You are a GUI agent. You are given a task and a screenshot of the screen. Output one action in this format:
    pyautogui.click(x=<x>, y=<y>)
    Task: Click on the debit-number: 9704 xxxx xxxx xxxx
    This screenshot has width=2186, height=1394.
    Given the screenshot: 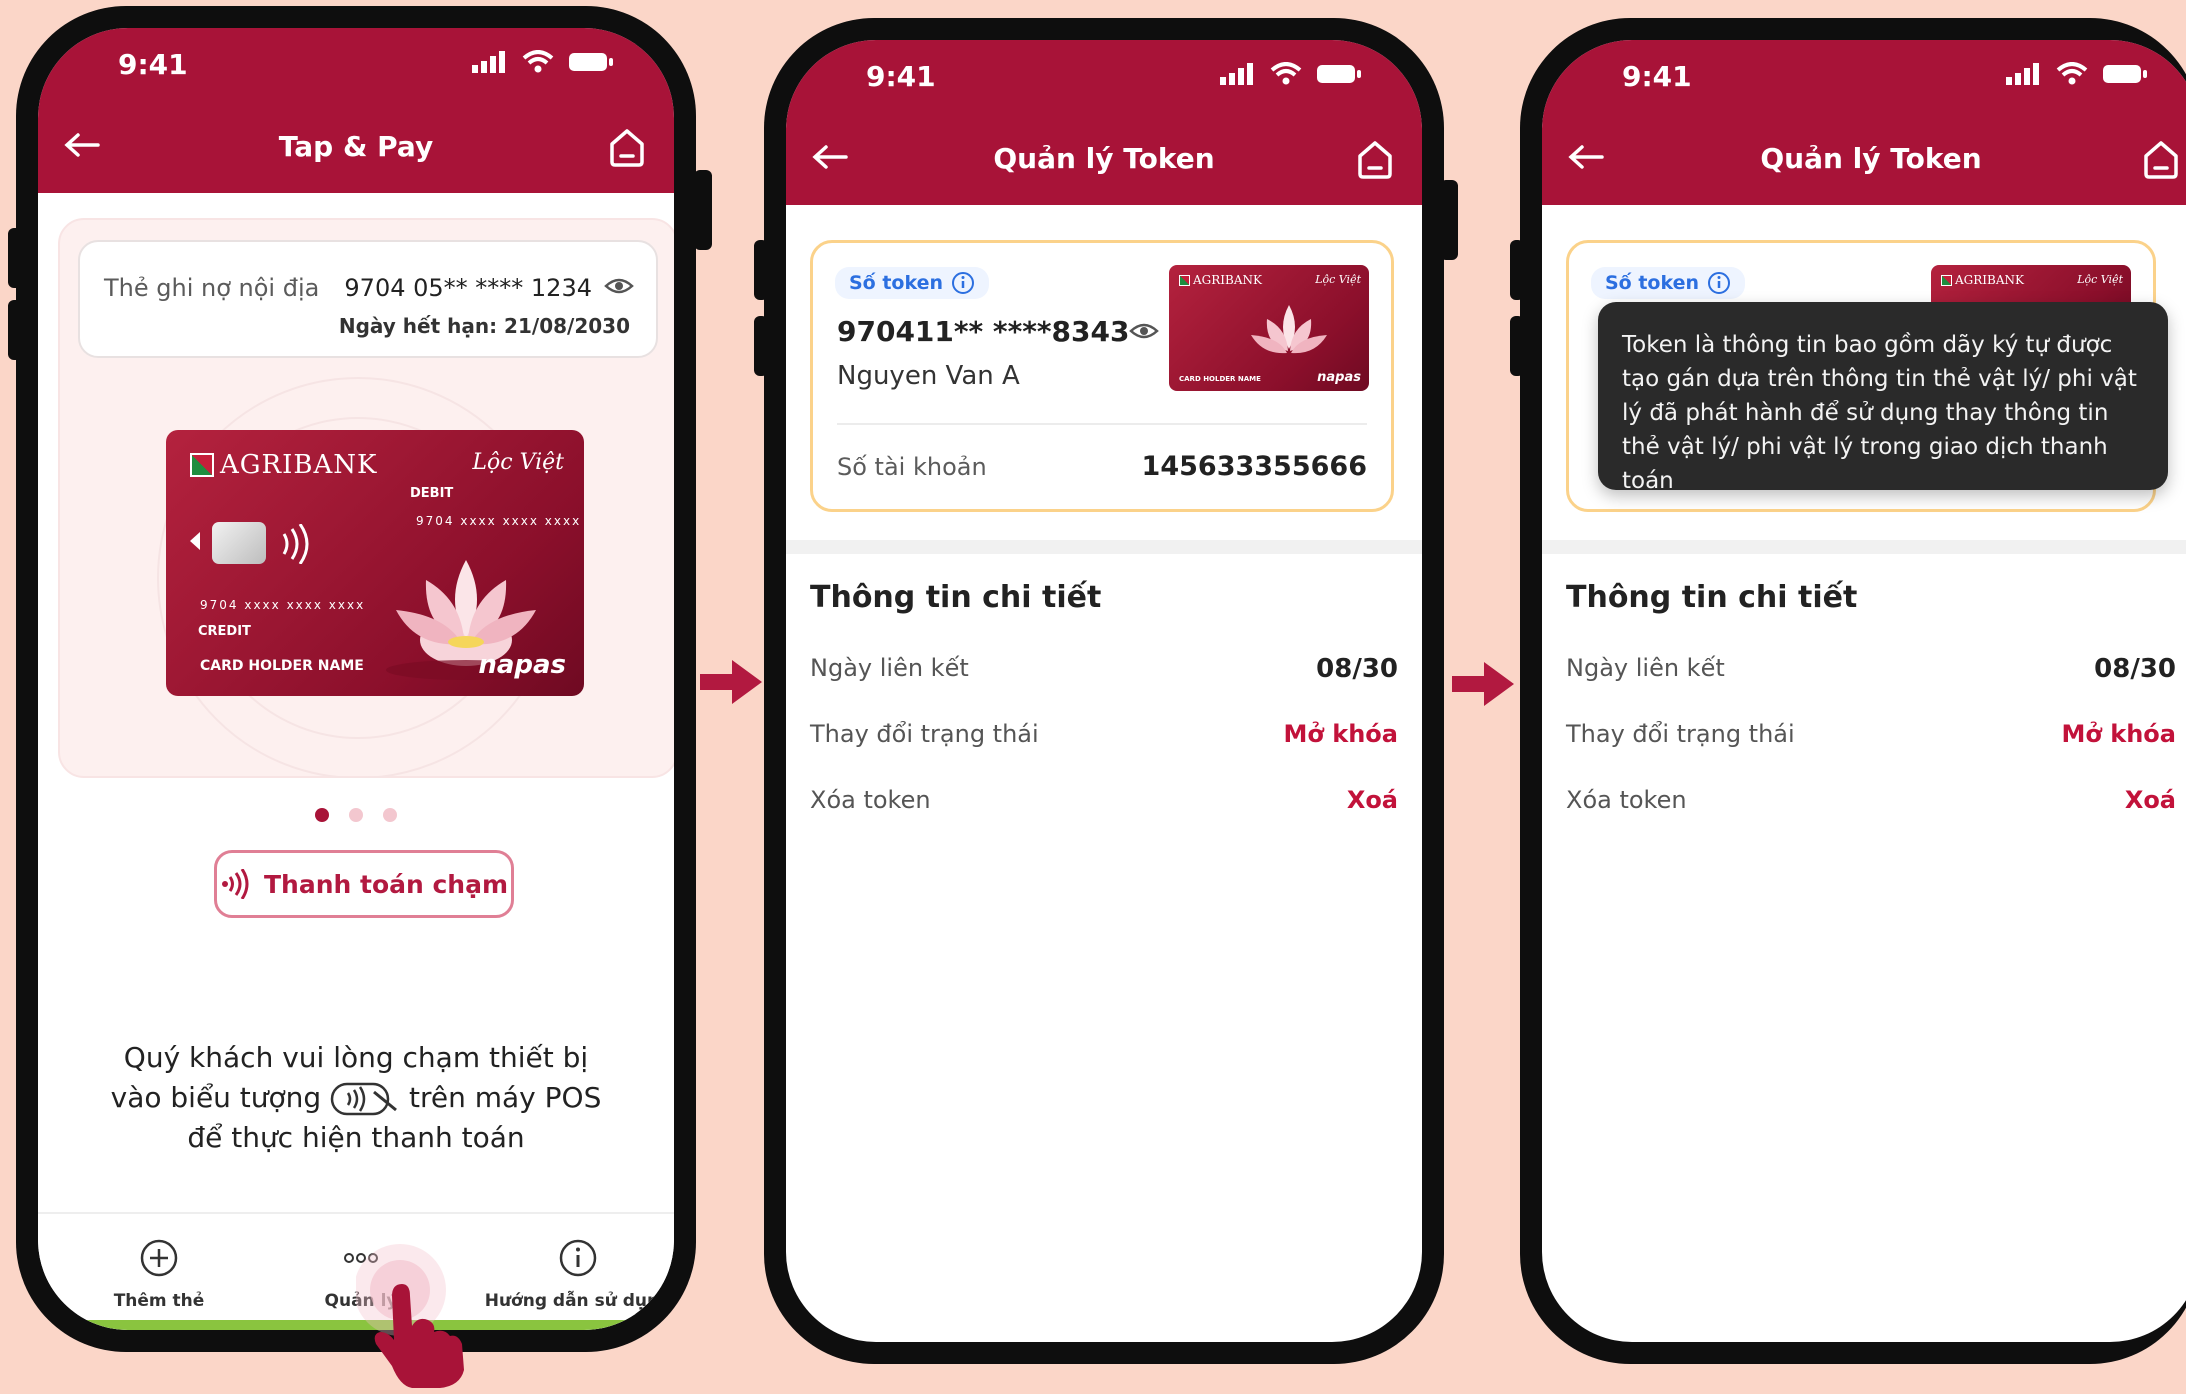 What is the action you would take?
    pyautogui.click(x=499, y=521)
    